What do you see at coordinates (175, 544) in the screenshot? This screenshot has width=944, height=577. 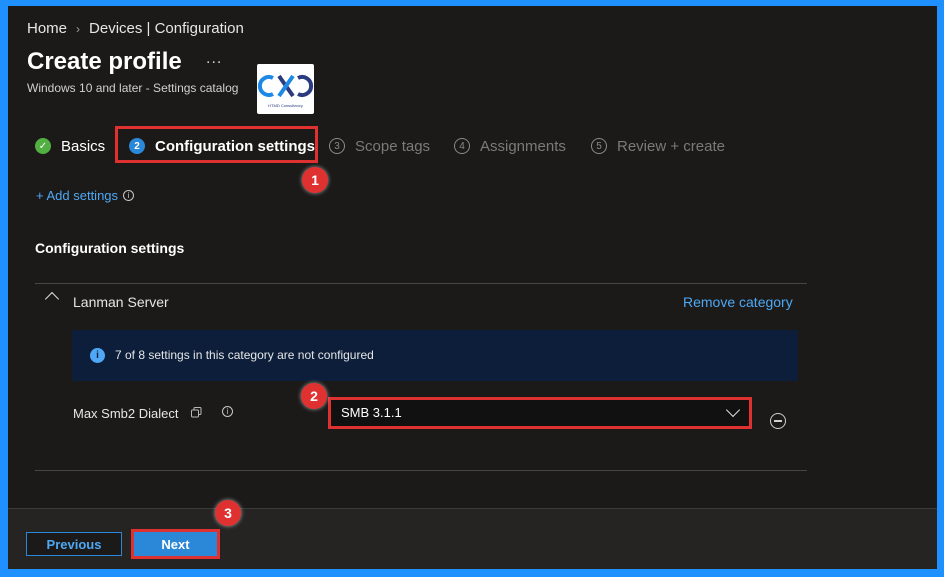 I see `highlight-box-next` at bounding box center [175, 544].